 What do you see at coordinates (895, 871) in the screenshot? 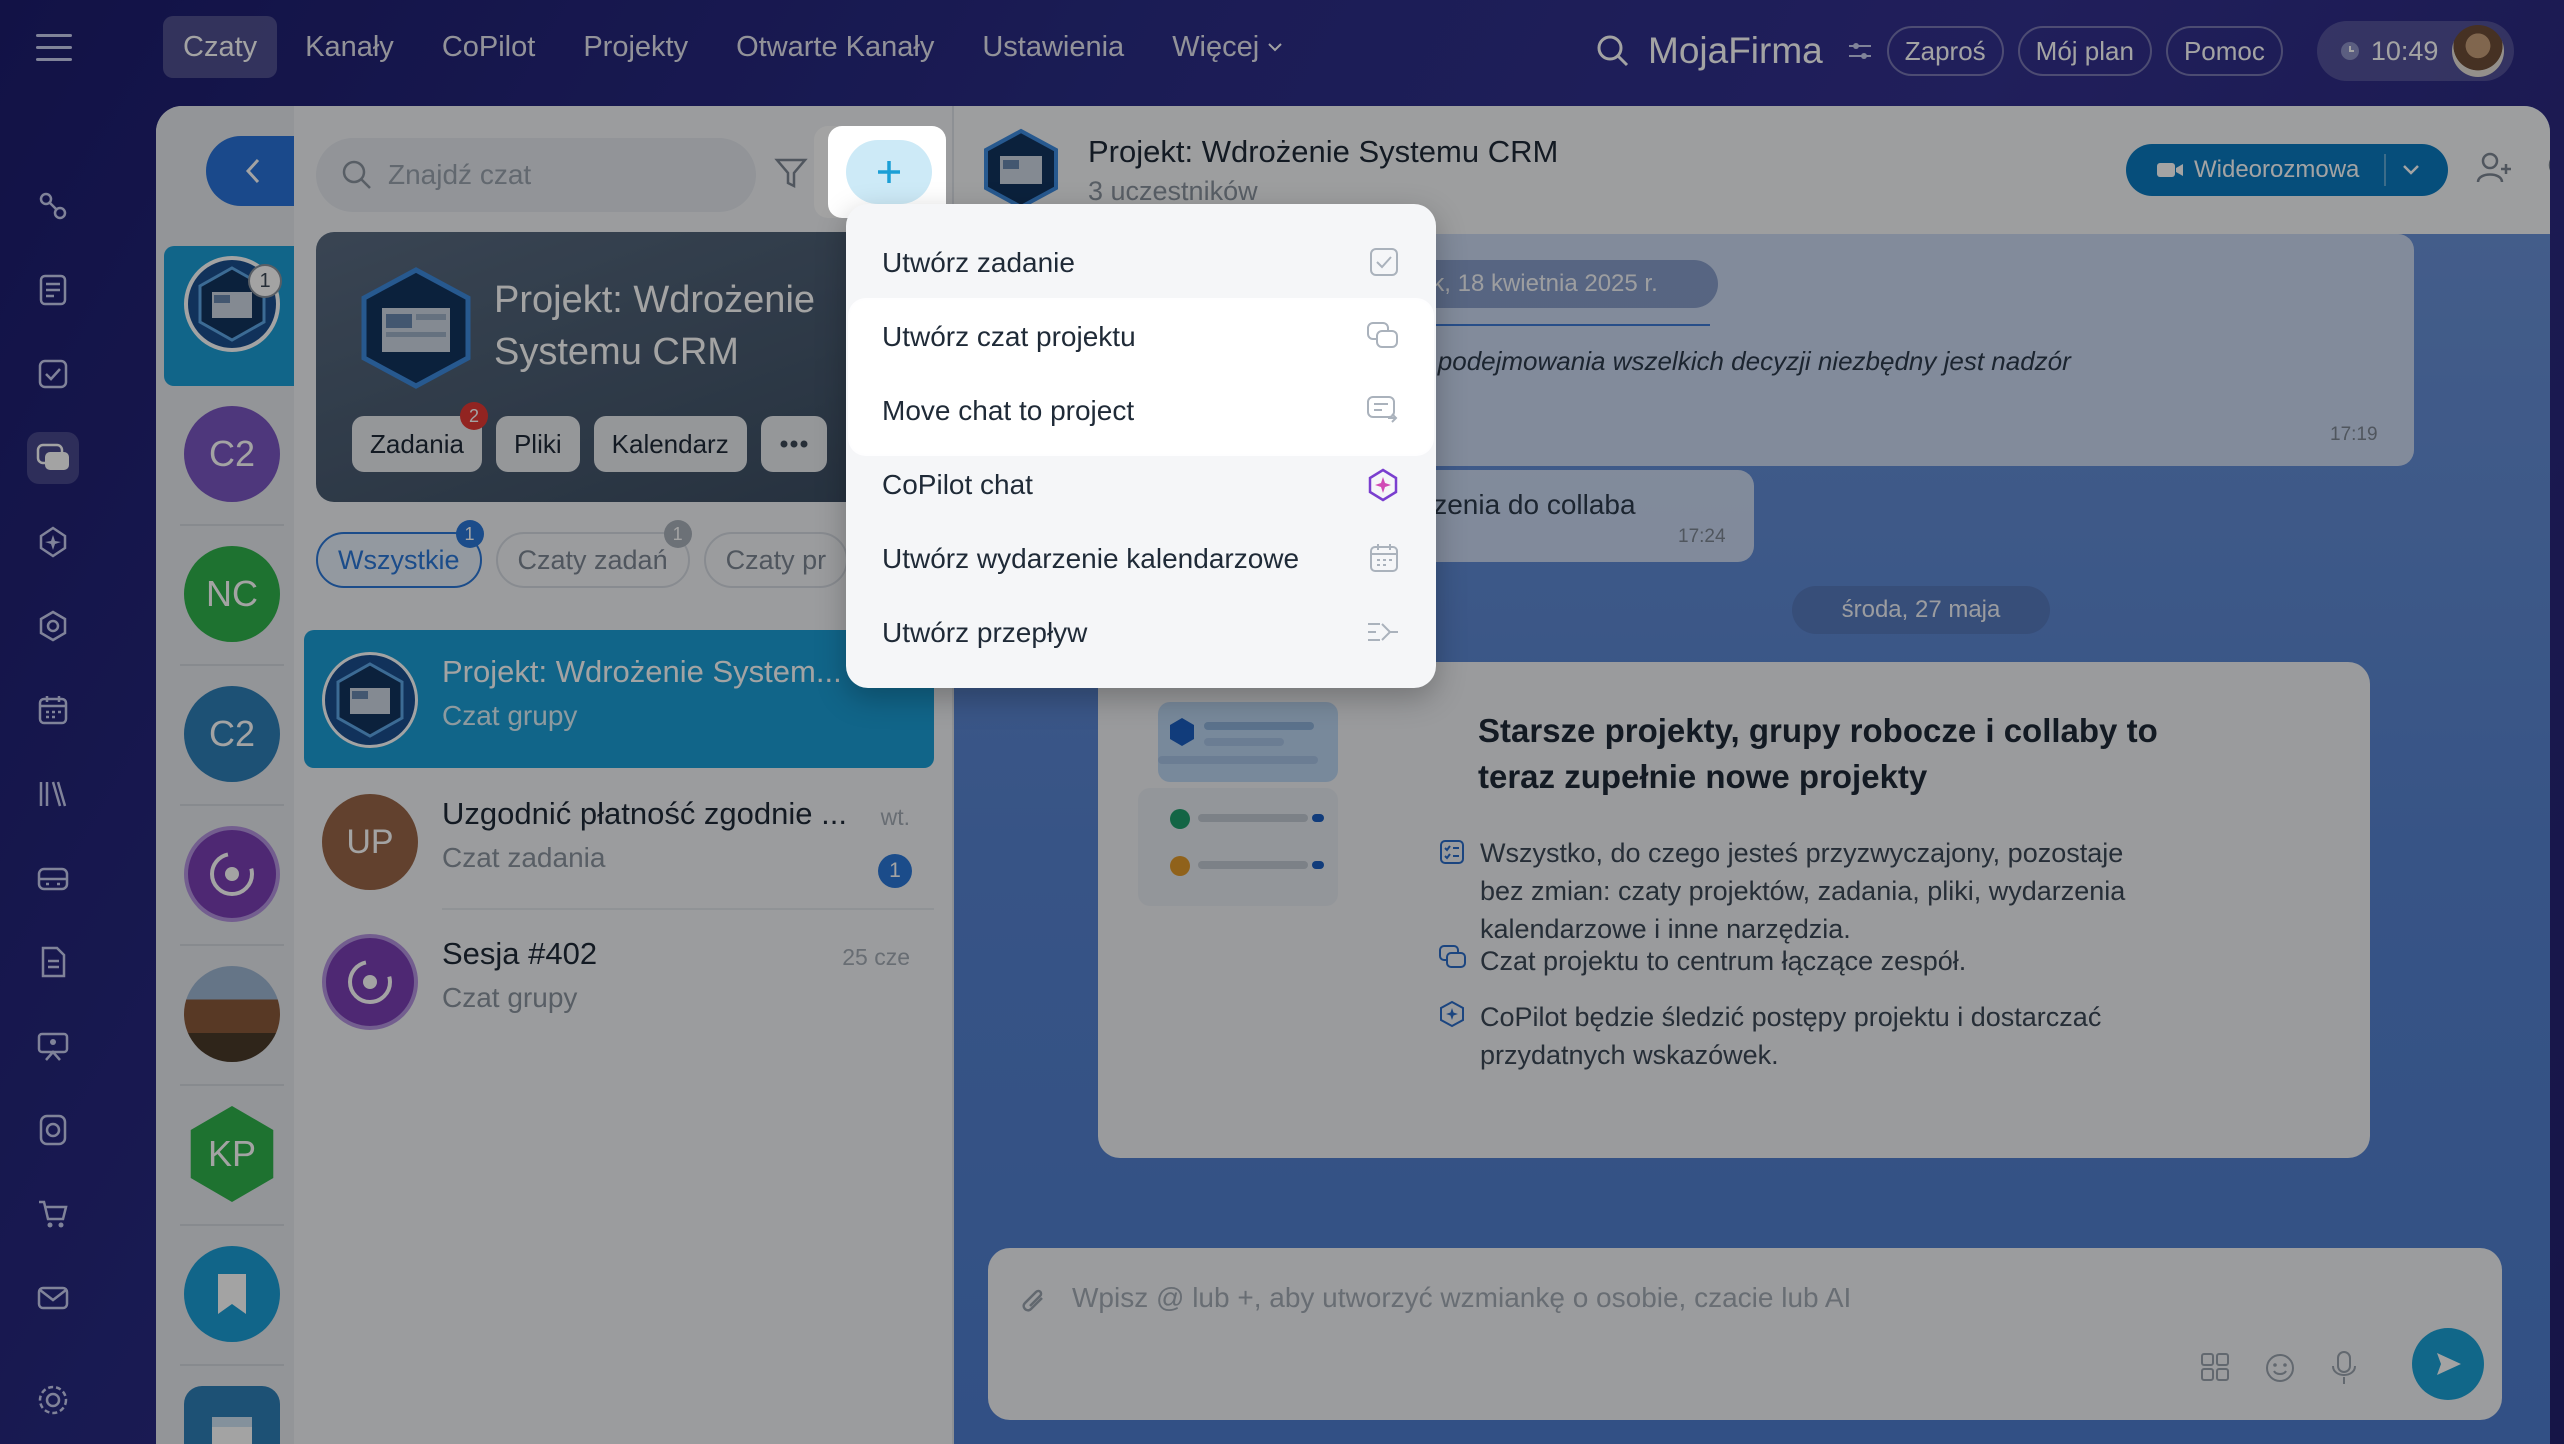
I see `unread-badge: 1` at bounding box center [895, 871].